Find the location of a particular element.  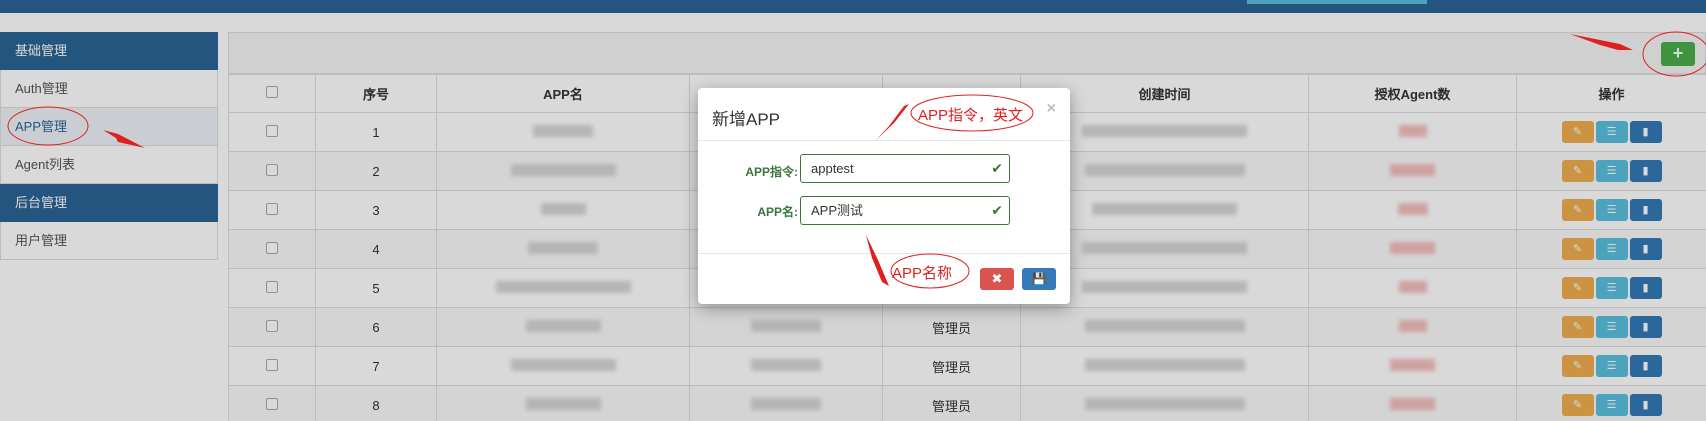

close-icon: × is located at coordinates (1051, 109).